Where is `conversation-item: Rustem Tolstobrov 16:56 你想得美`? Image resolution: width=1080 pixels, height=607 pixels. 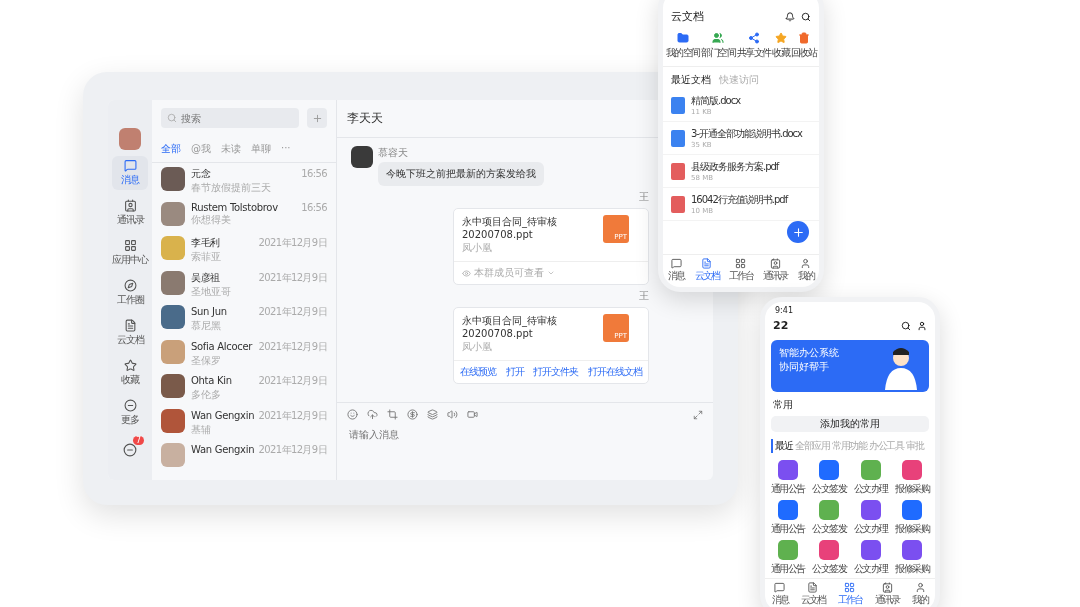
conversation-item: Rustem Tolstobrov 16:56 你想得美 is located at coordinates (244, 214).